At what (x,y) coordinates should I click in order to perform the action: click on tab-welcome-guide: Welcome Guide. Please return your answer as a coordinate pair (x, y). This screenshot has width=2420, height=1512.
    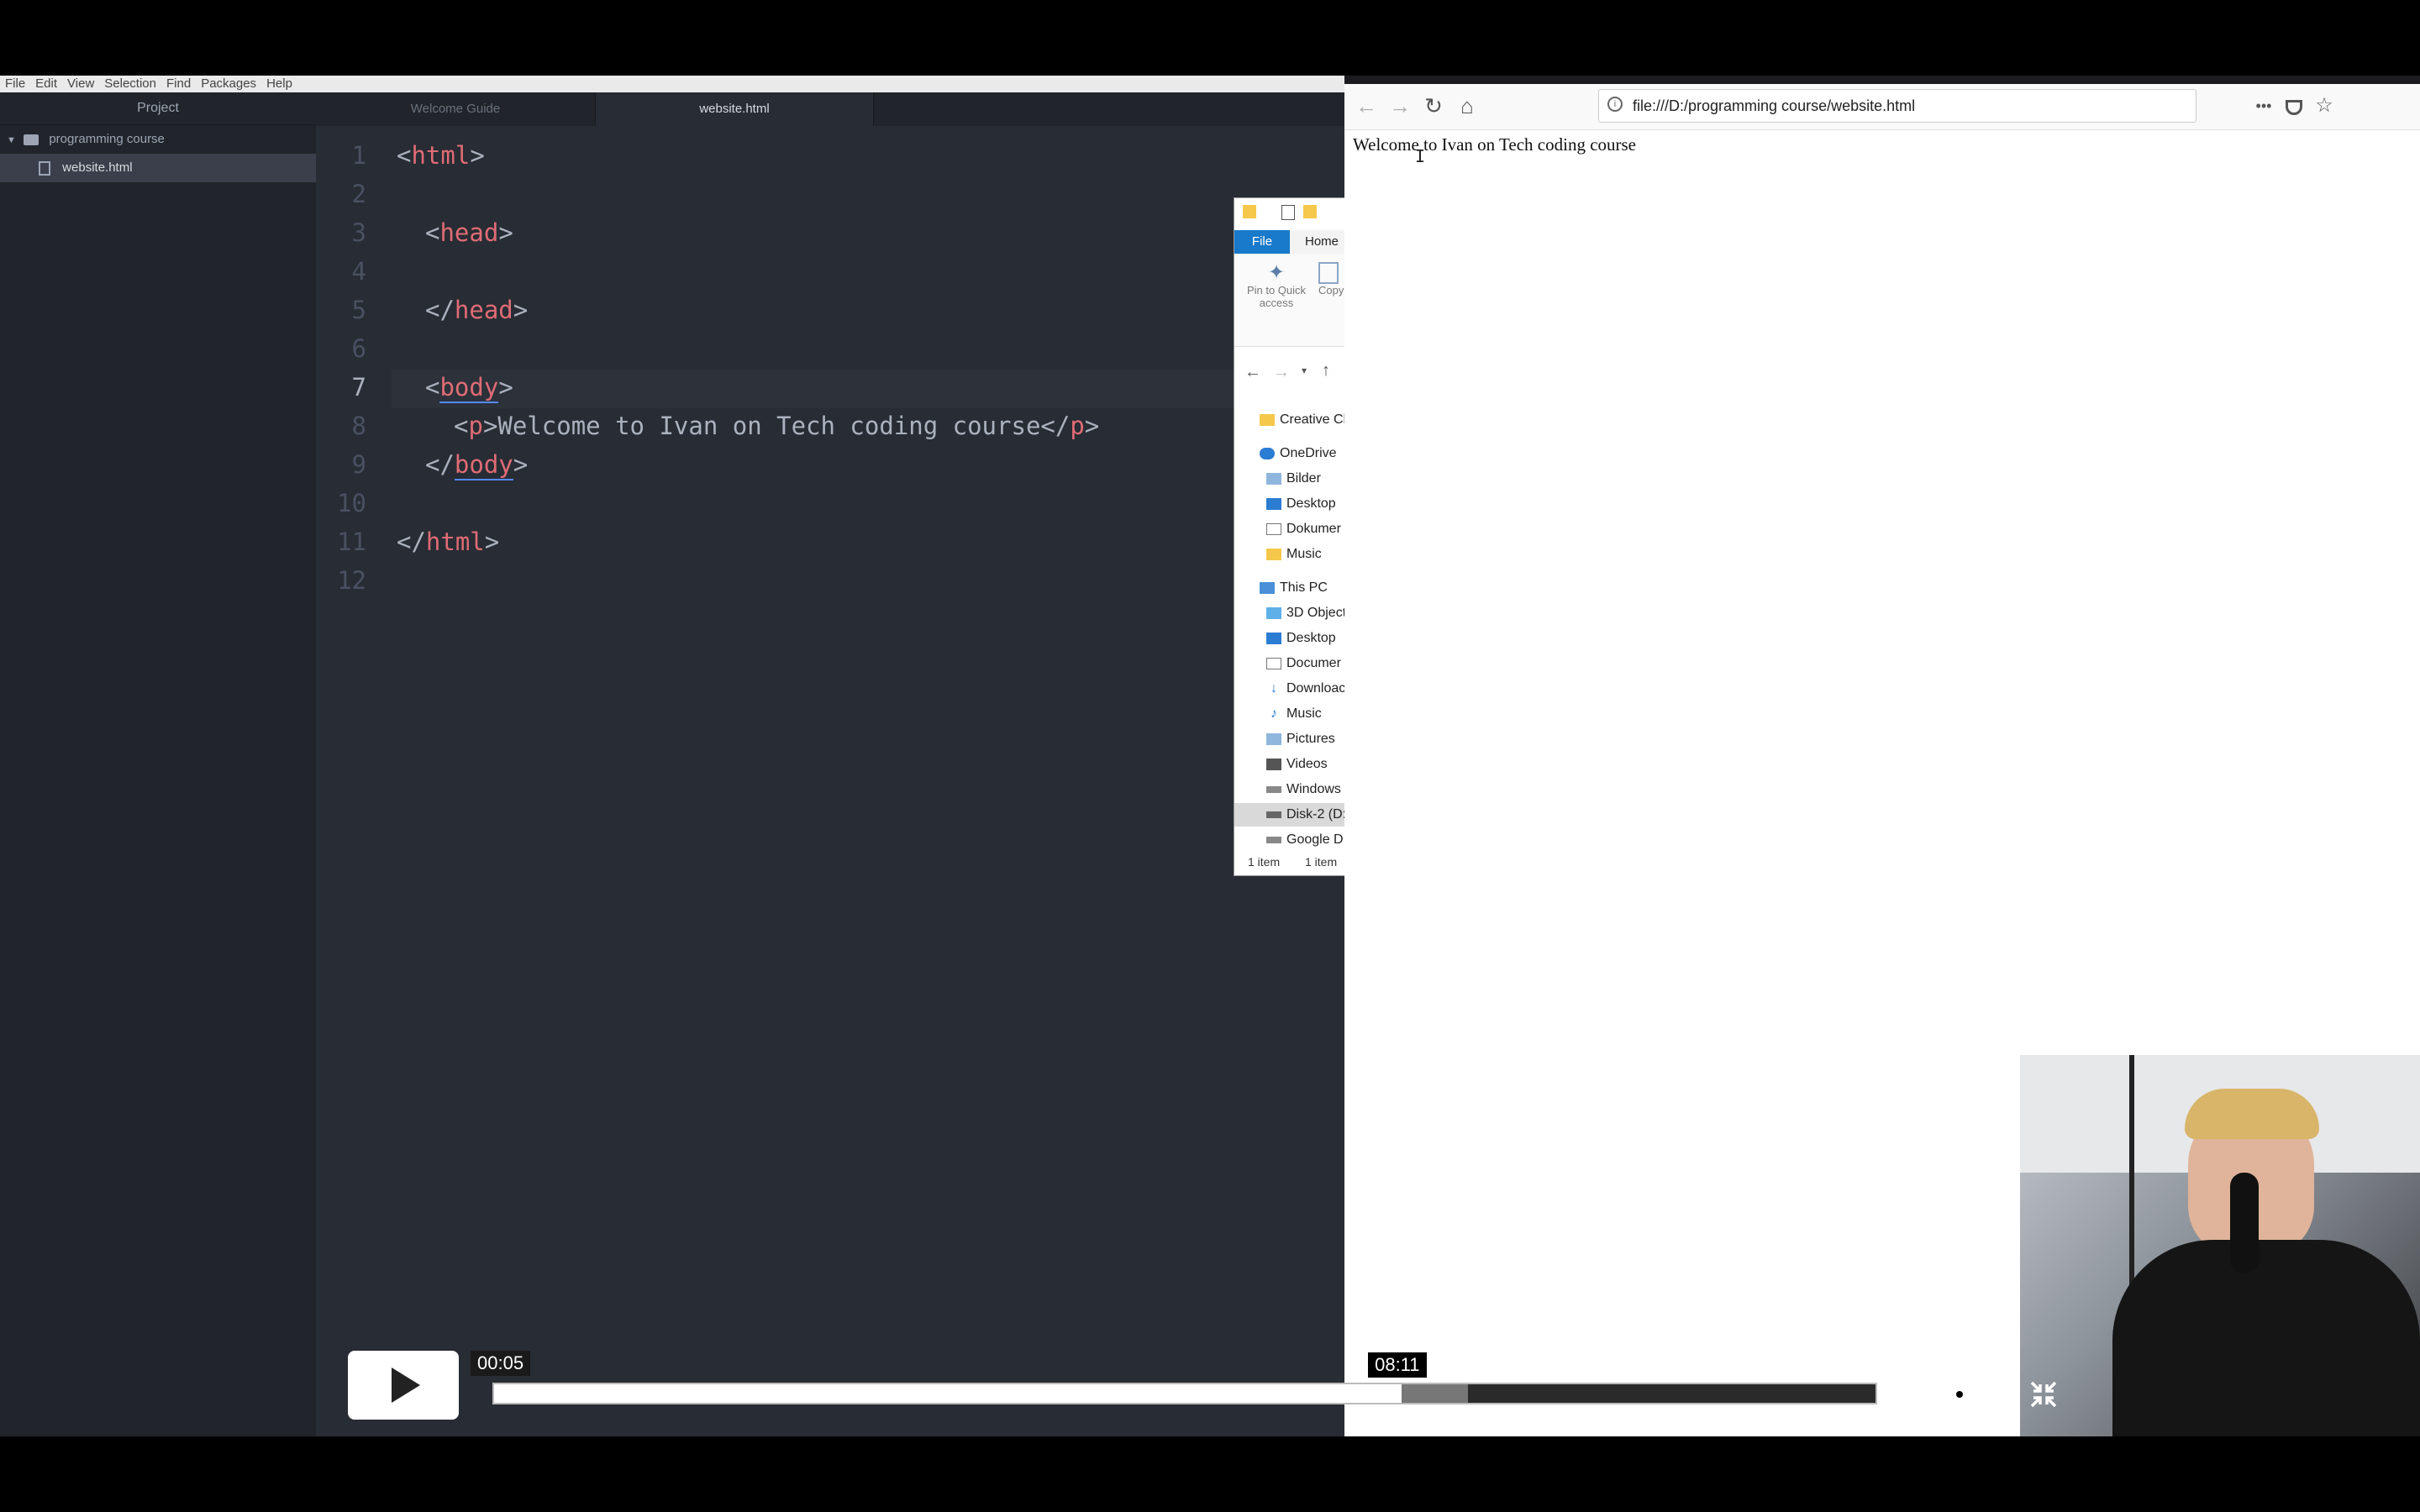
    Looking at the image, I should click on (456, 109).